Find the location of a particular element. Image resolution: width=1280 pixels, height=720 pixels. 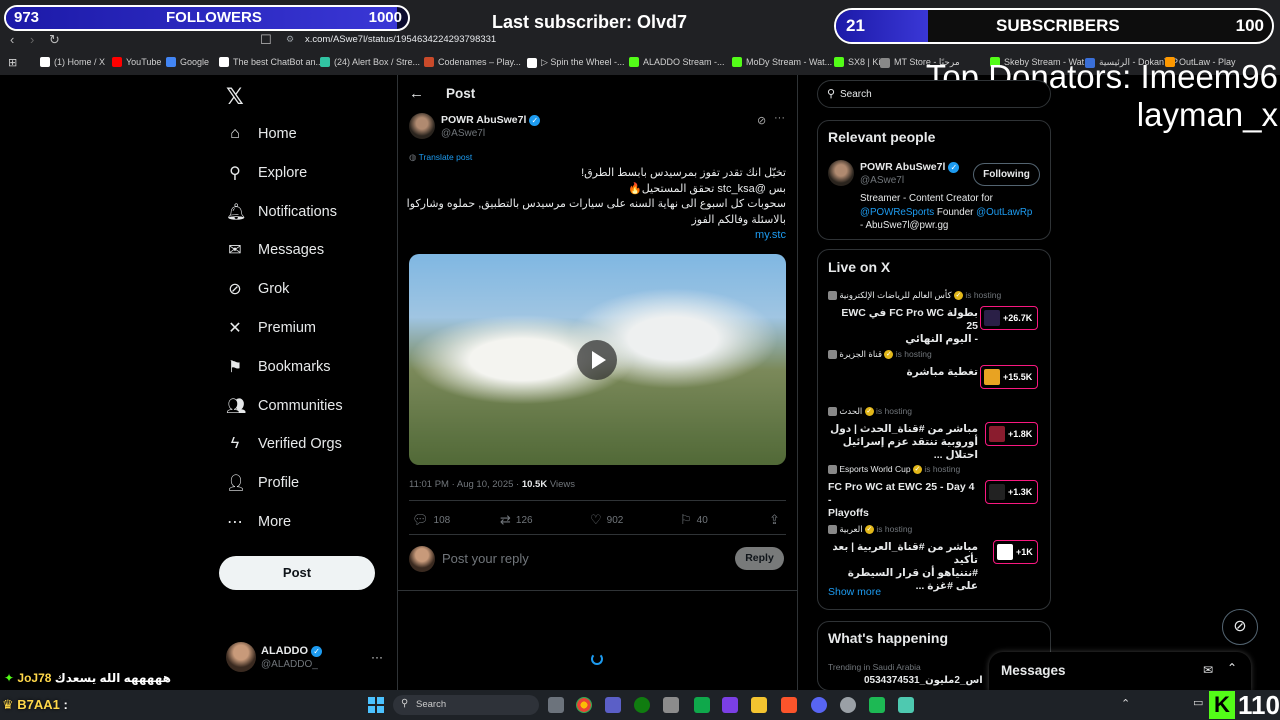

tray-chevron-icon: ⌃ is located at coordinates (1125, 703).